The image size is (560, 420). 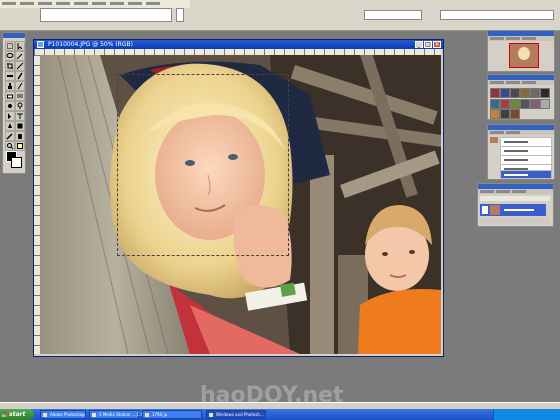 What do you see at coordinates (16, 162) in the screenshot?
I see `background-color-swatch` at bounding box center [16, 162].